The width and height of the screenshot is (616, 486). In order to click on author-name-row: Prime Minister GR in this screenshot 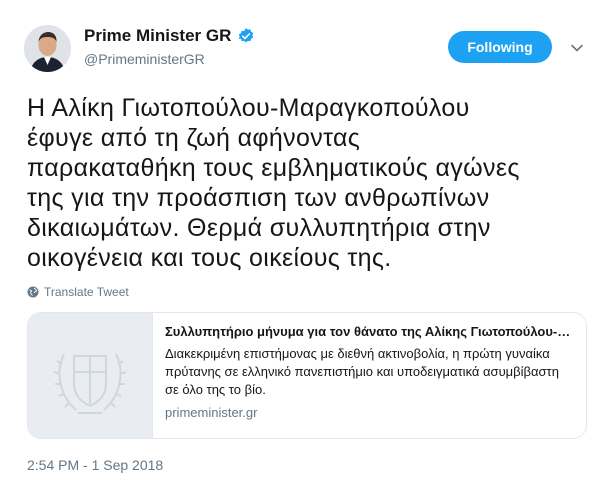, I will do `click(169, 36)`.